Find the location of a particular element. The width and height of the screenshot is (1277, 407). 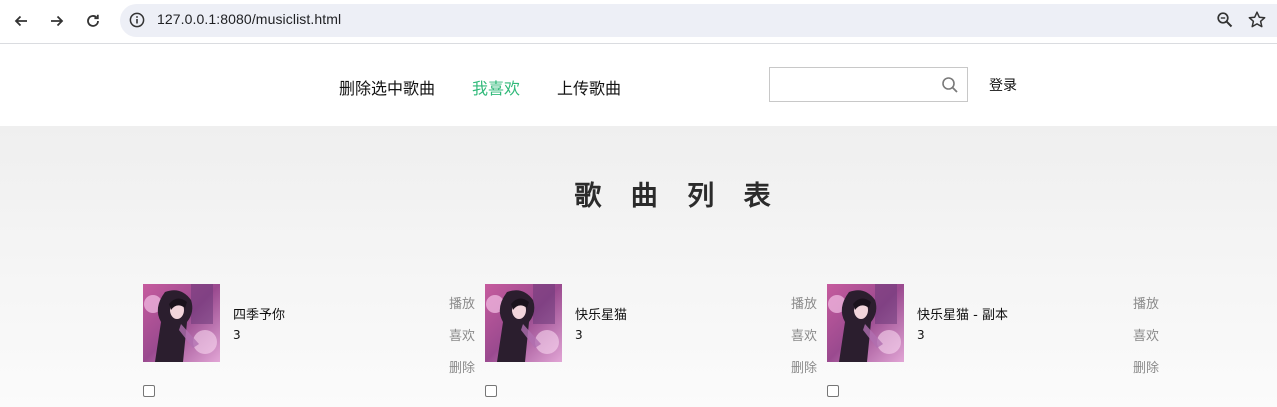

song-title: 快乐星猫 is located at coordinates (601, 315).